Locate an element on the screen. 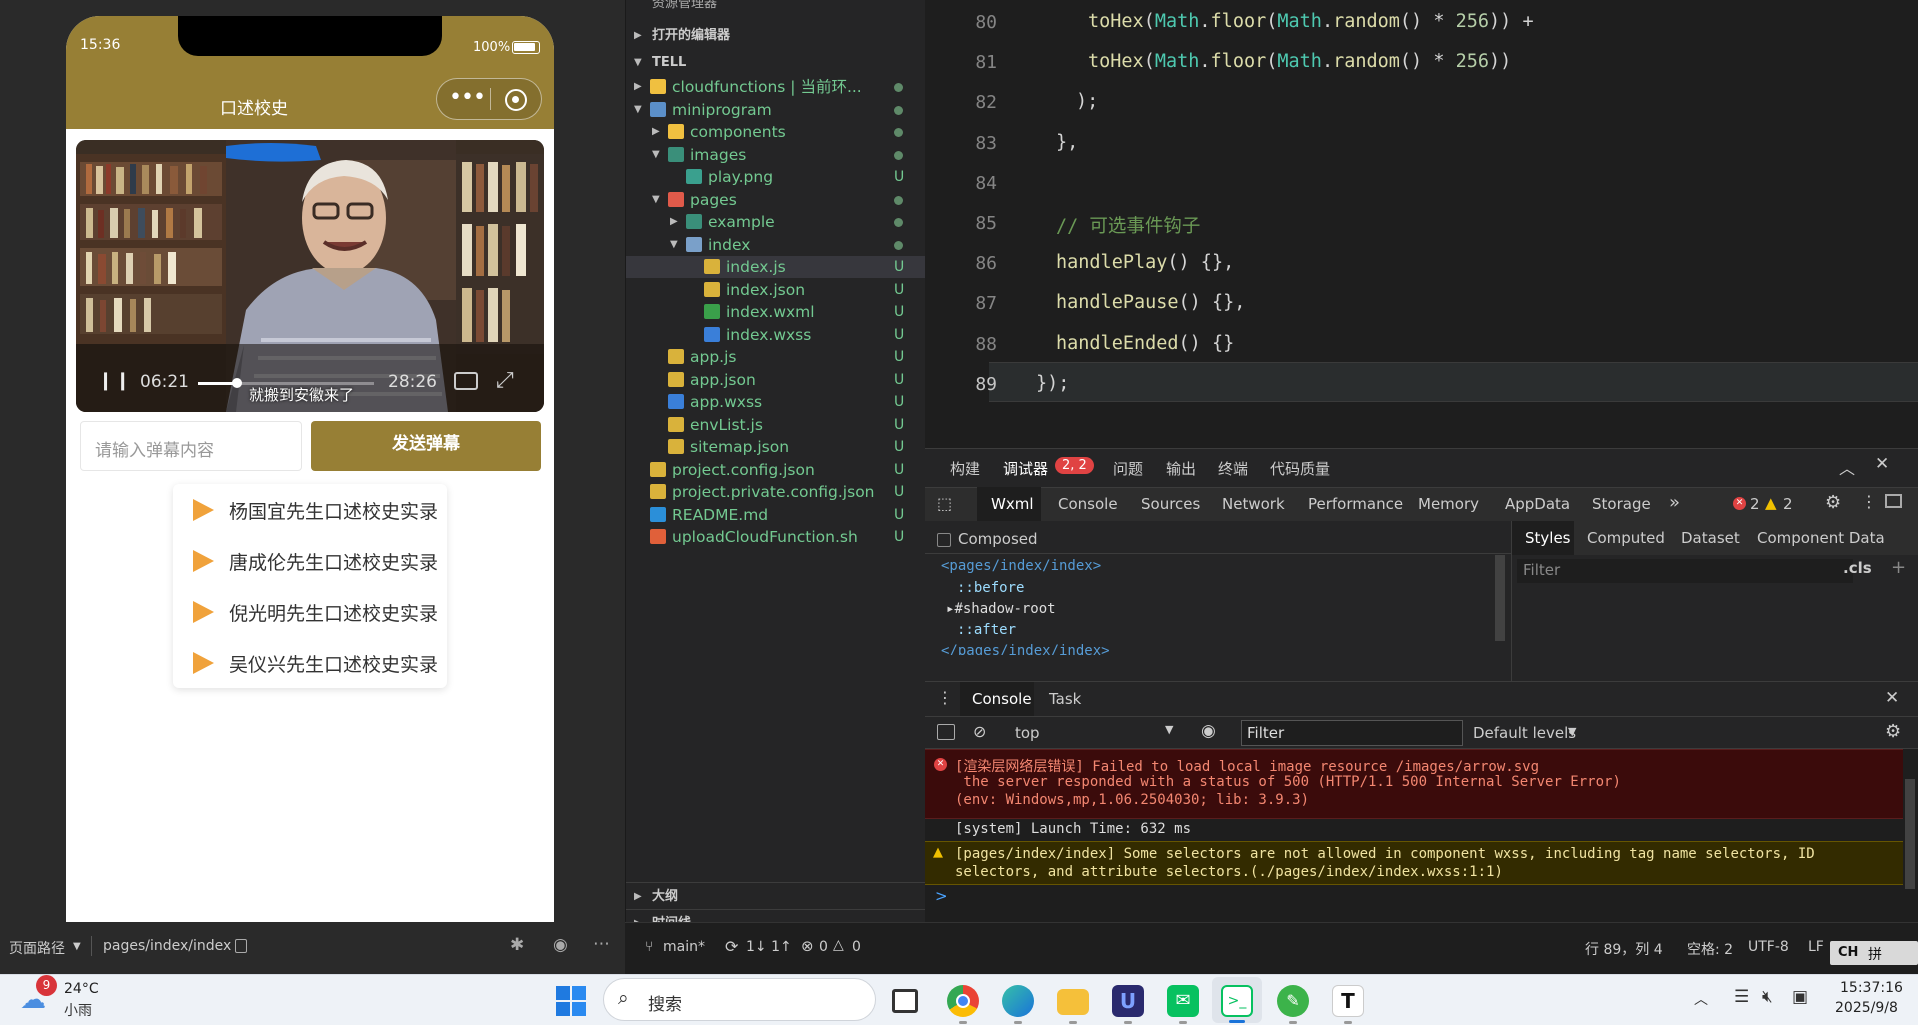 The height and width of the screenshot is (1025, 1918). tab-styles: Styles is located at coordinates (1548, 538).